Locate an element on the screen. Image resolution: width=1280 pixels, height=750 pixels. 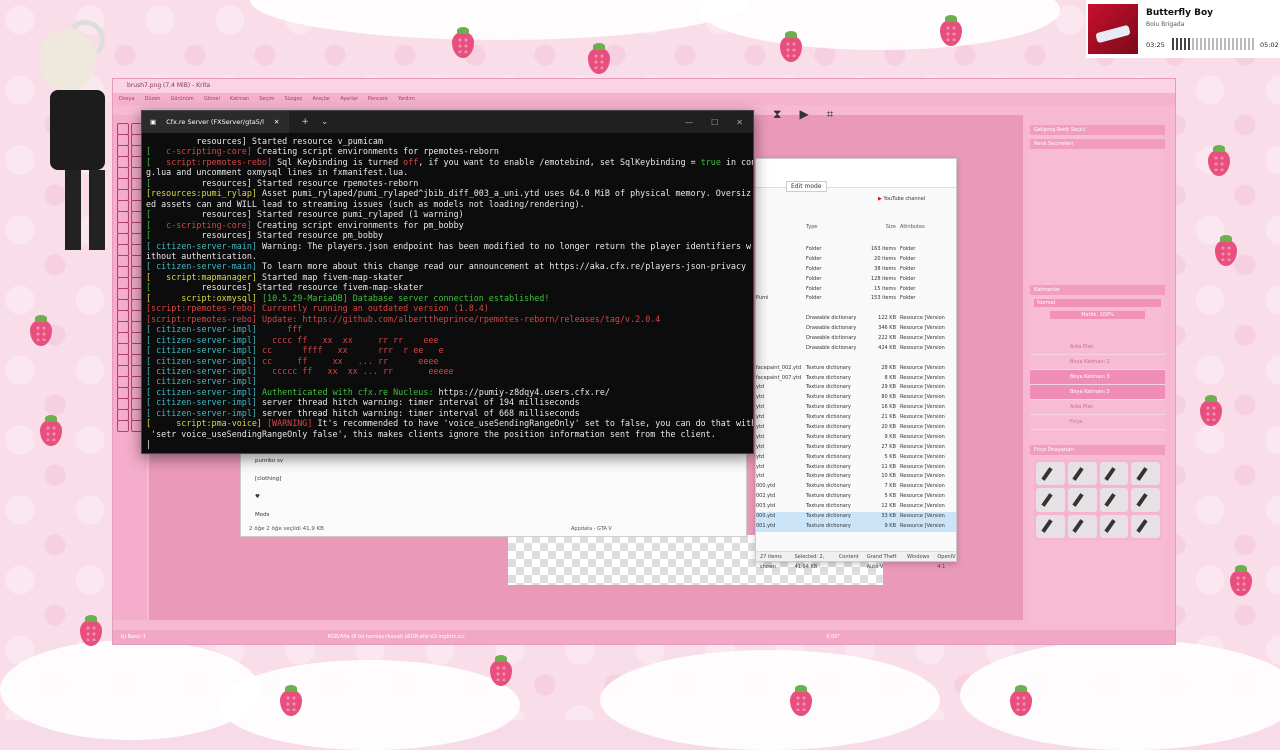
sidebar-item: [clothing] is located at coordinates (269, 479).